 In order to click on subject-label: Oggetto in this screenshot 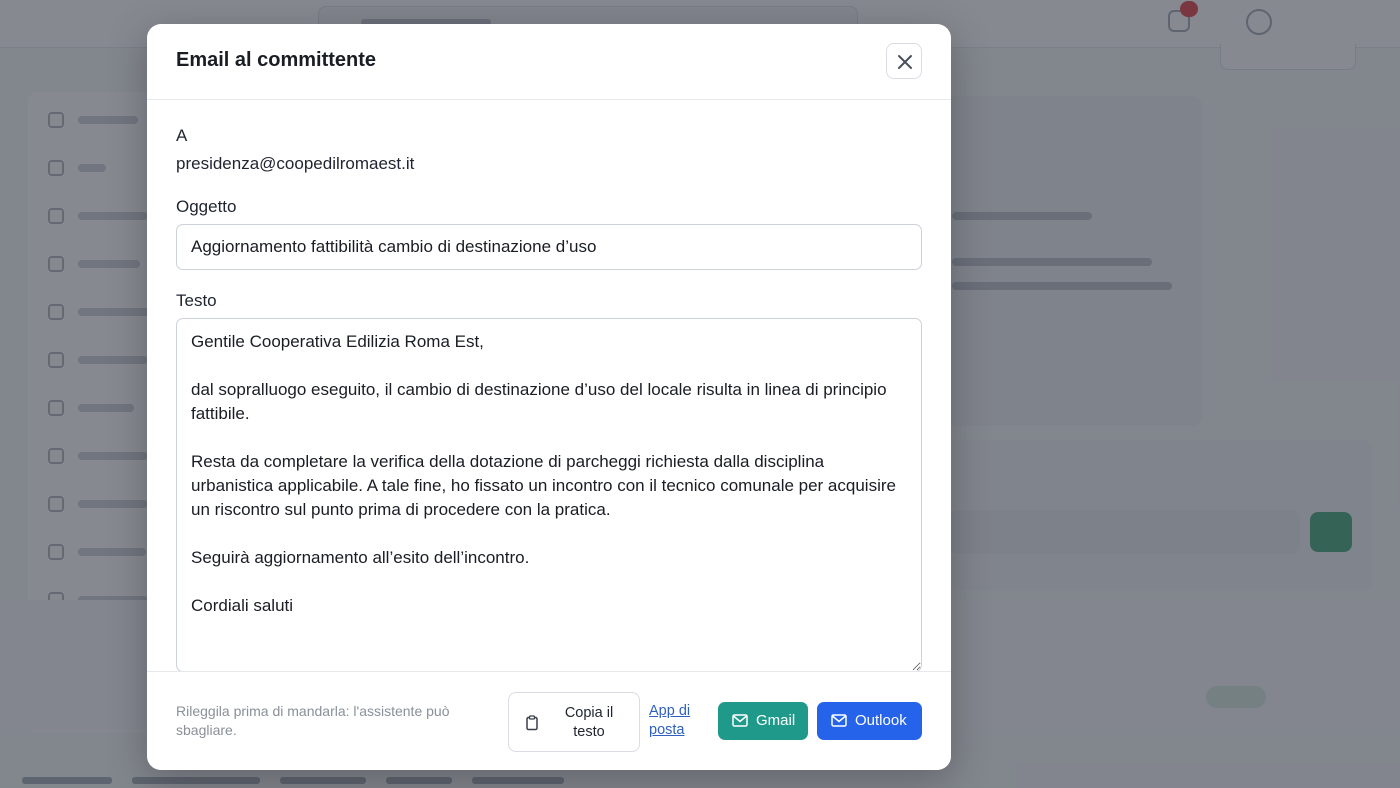, I will do `click(206, 206)`.